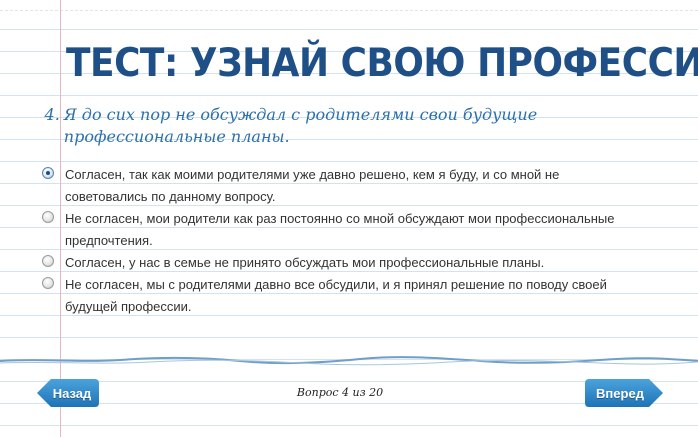  I want to click on question-counter: Вопрос 4 из 20, so click(340, 392).